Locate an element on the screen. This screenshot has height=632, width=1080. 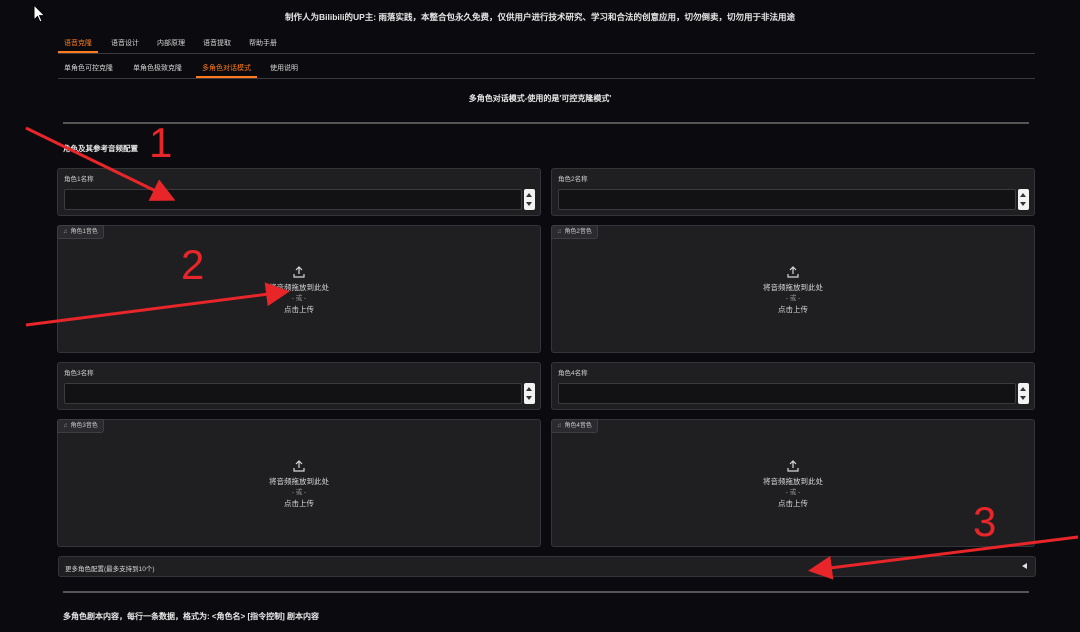
annotation-number: 1 is located at coordinates (161, 142).